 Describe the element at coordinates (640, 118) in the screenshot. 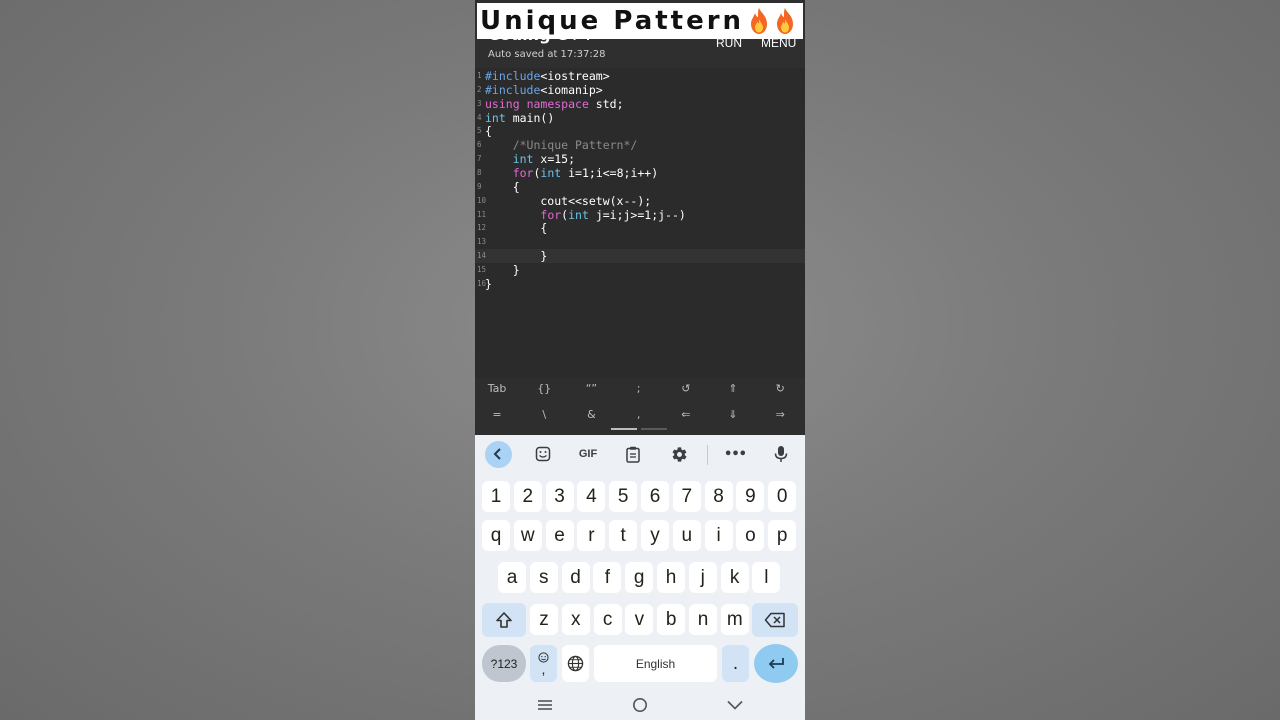

I see `code-line: 4 int main()` at that location.